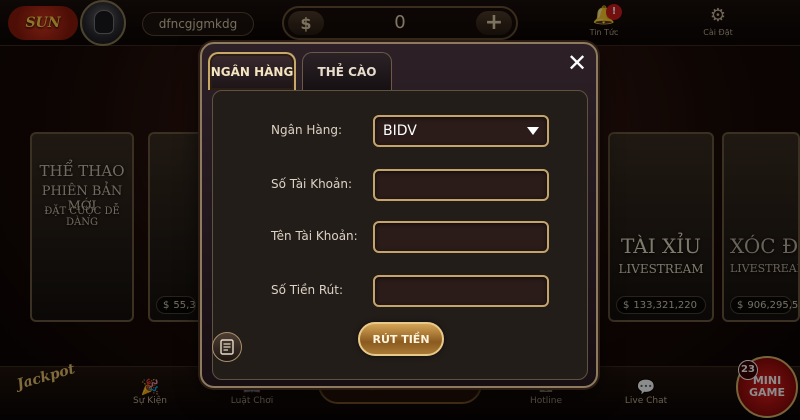 This screenshot has height=420, width=800. What do you see at coordinates (461, 291) in the screenshot?
I see `amount-input` at bounding box center [461, 291].